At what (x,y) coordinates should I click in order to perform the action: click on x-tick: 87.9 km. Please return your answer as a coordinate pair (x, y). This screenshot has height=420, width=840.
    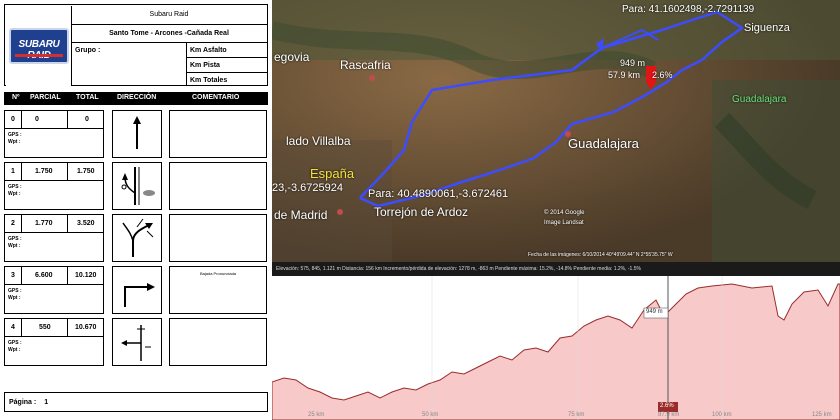
    Looking at the image, I should click on (669, 415).